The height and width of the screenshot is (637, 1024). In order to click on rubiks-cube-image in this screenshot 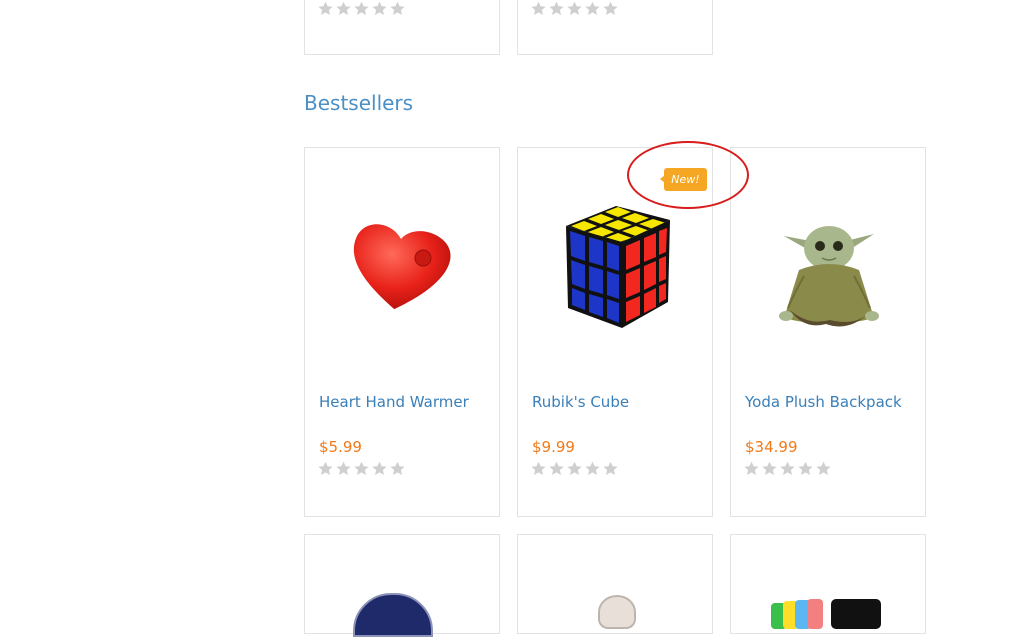, I will do `click(618, 267)`.